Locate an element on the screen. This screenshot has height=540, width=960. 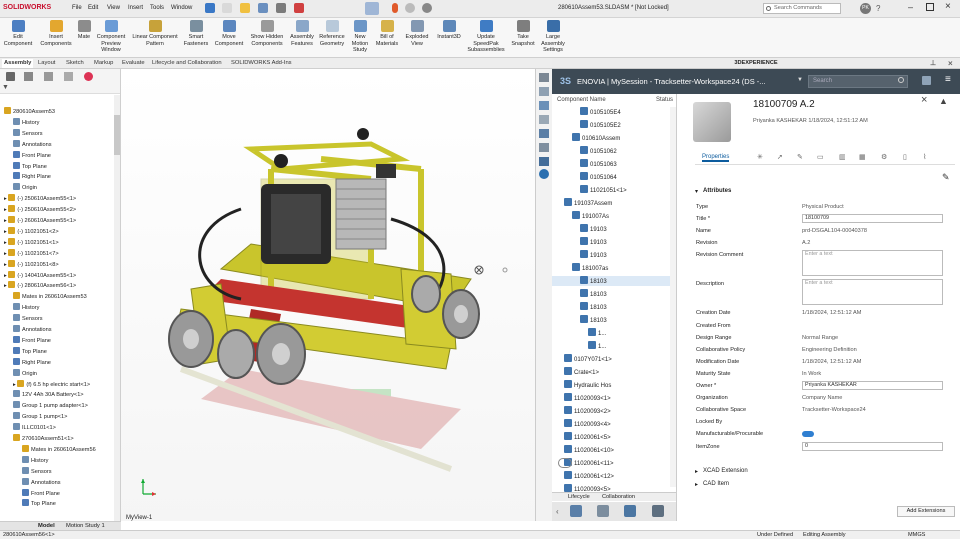
bill-of-materials-button: Bill of Materials is located at coordinates (387, 38).